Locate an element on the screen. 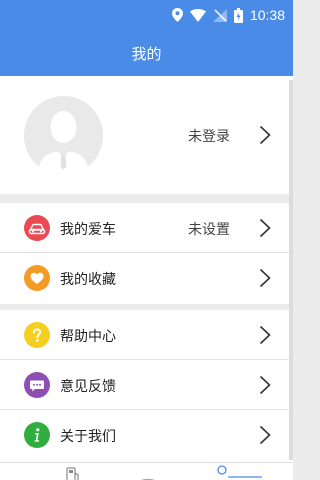 The width and height of the screenshot is (320, 480). status-time: 10:38 is located at coordinates (267, 15).